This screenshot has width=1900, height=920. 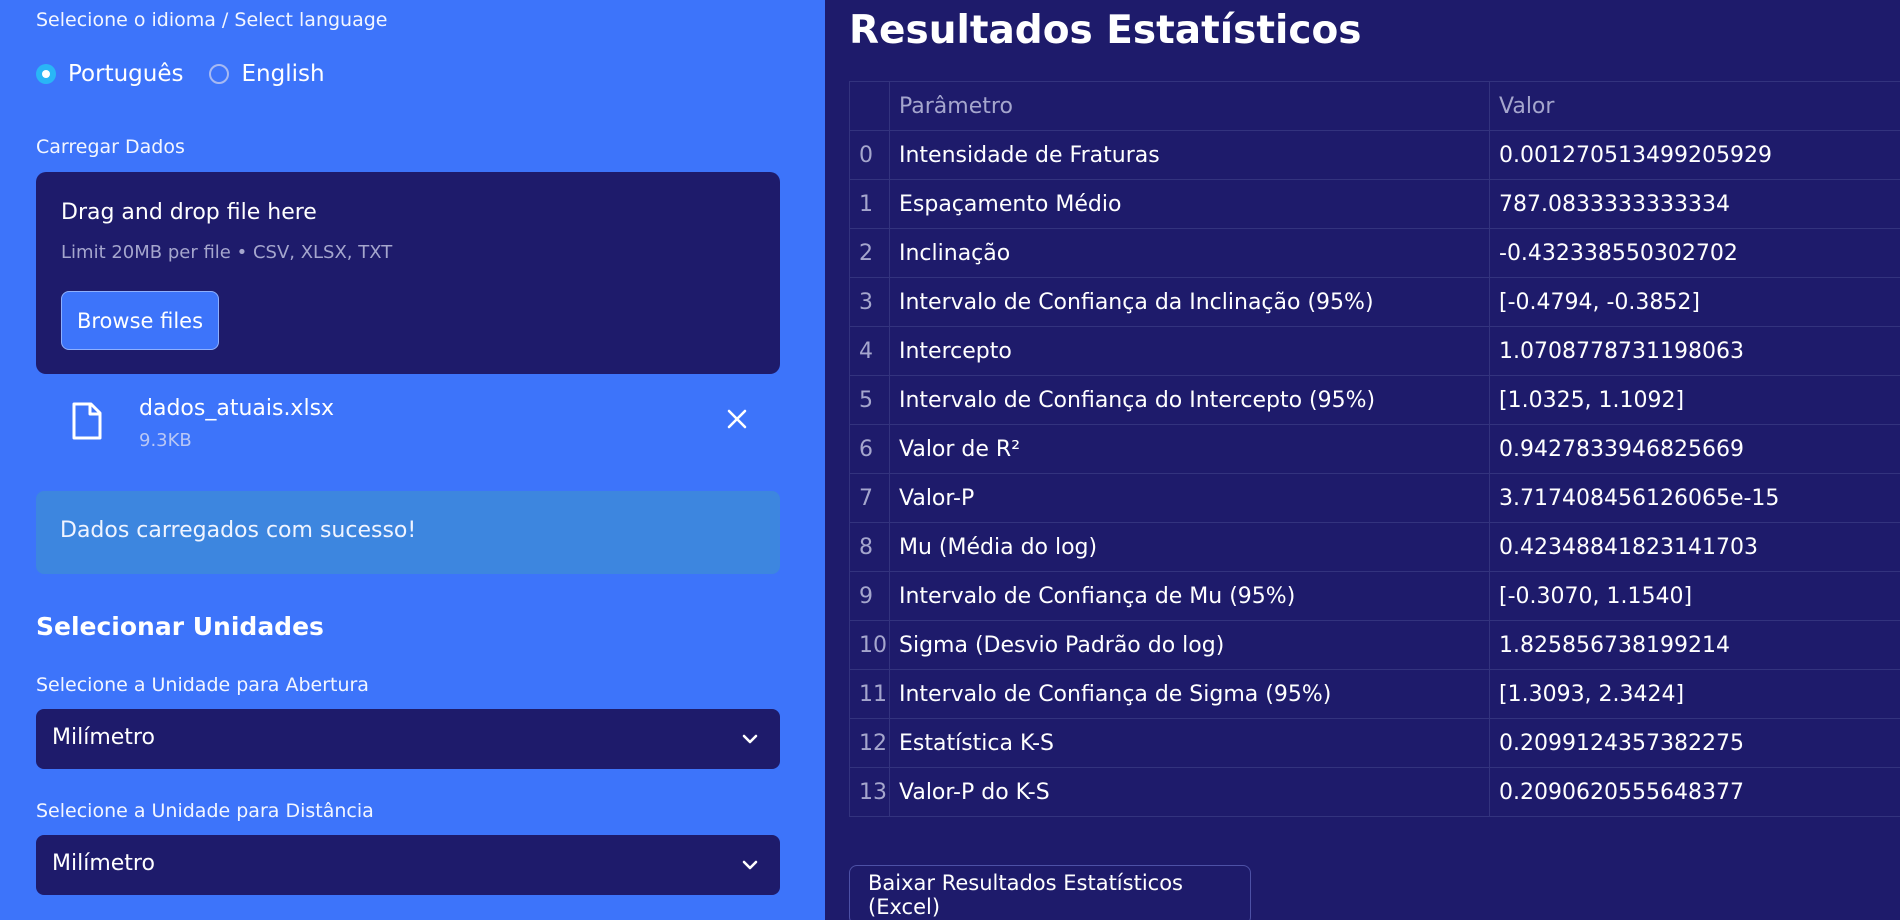 I want to click on row-parameter: Mu (Média do log), so click(x=1189, y=547).